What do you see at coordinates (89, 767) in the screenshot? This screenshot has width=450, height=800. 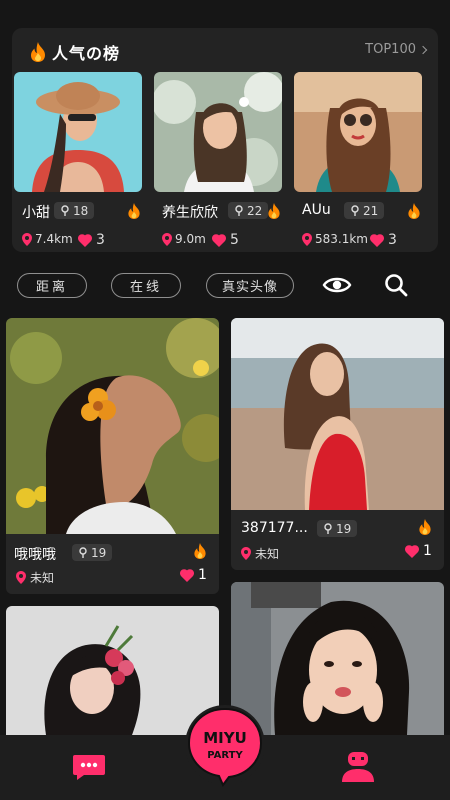 I see `chat-icon` at bounding box center [89, 767].